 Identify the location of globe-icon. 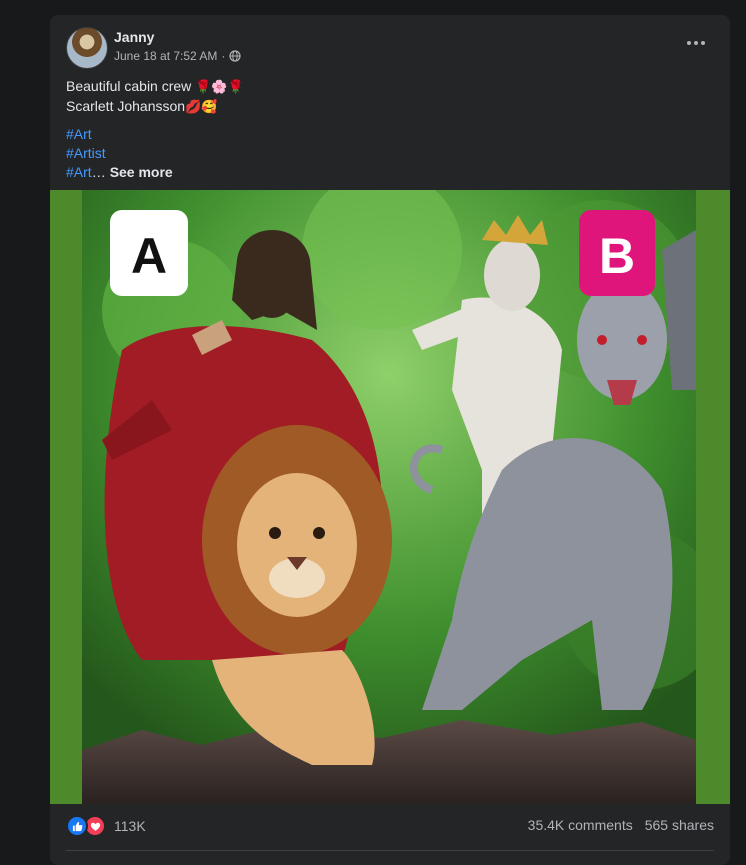
(235, 56).